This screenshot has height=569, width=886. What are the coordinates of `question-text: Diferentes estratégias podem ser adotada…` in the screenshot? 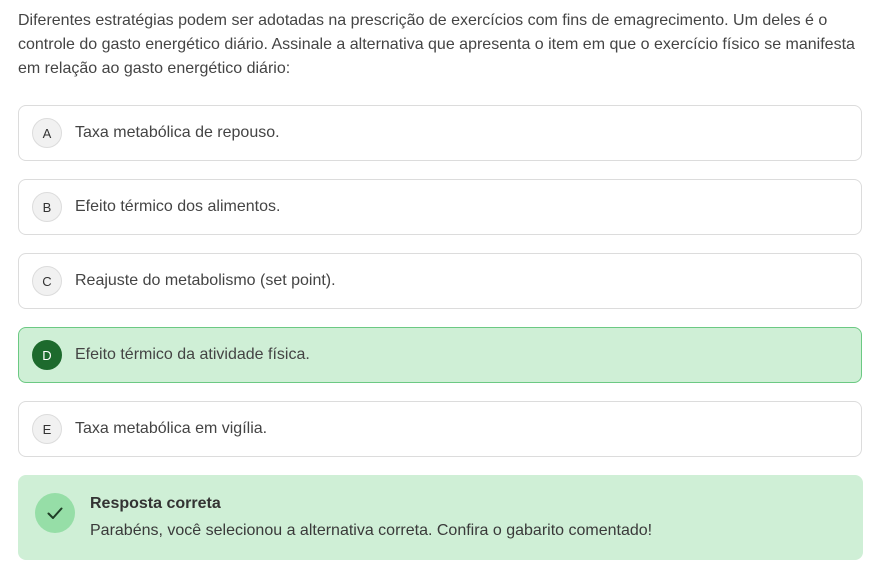 It's located at (436, 44).